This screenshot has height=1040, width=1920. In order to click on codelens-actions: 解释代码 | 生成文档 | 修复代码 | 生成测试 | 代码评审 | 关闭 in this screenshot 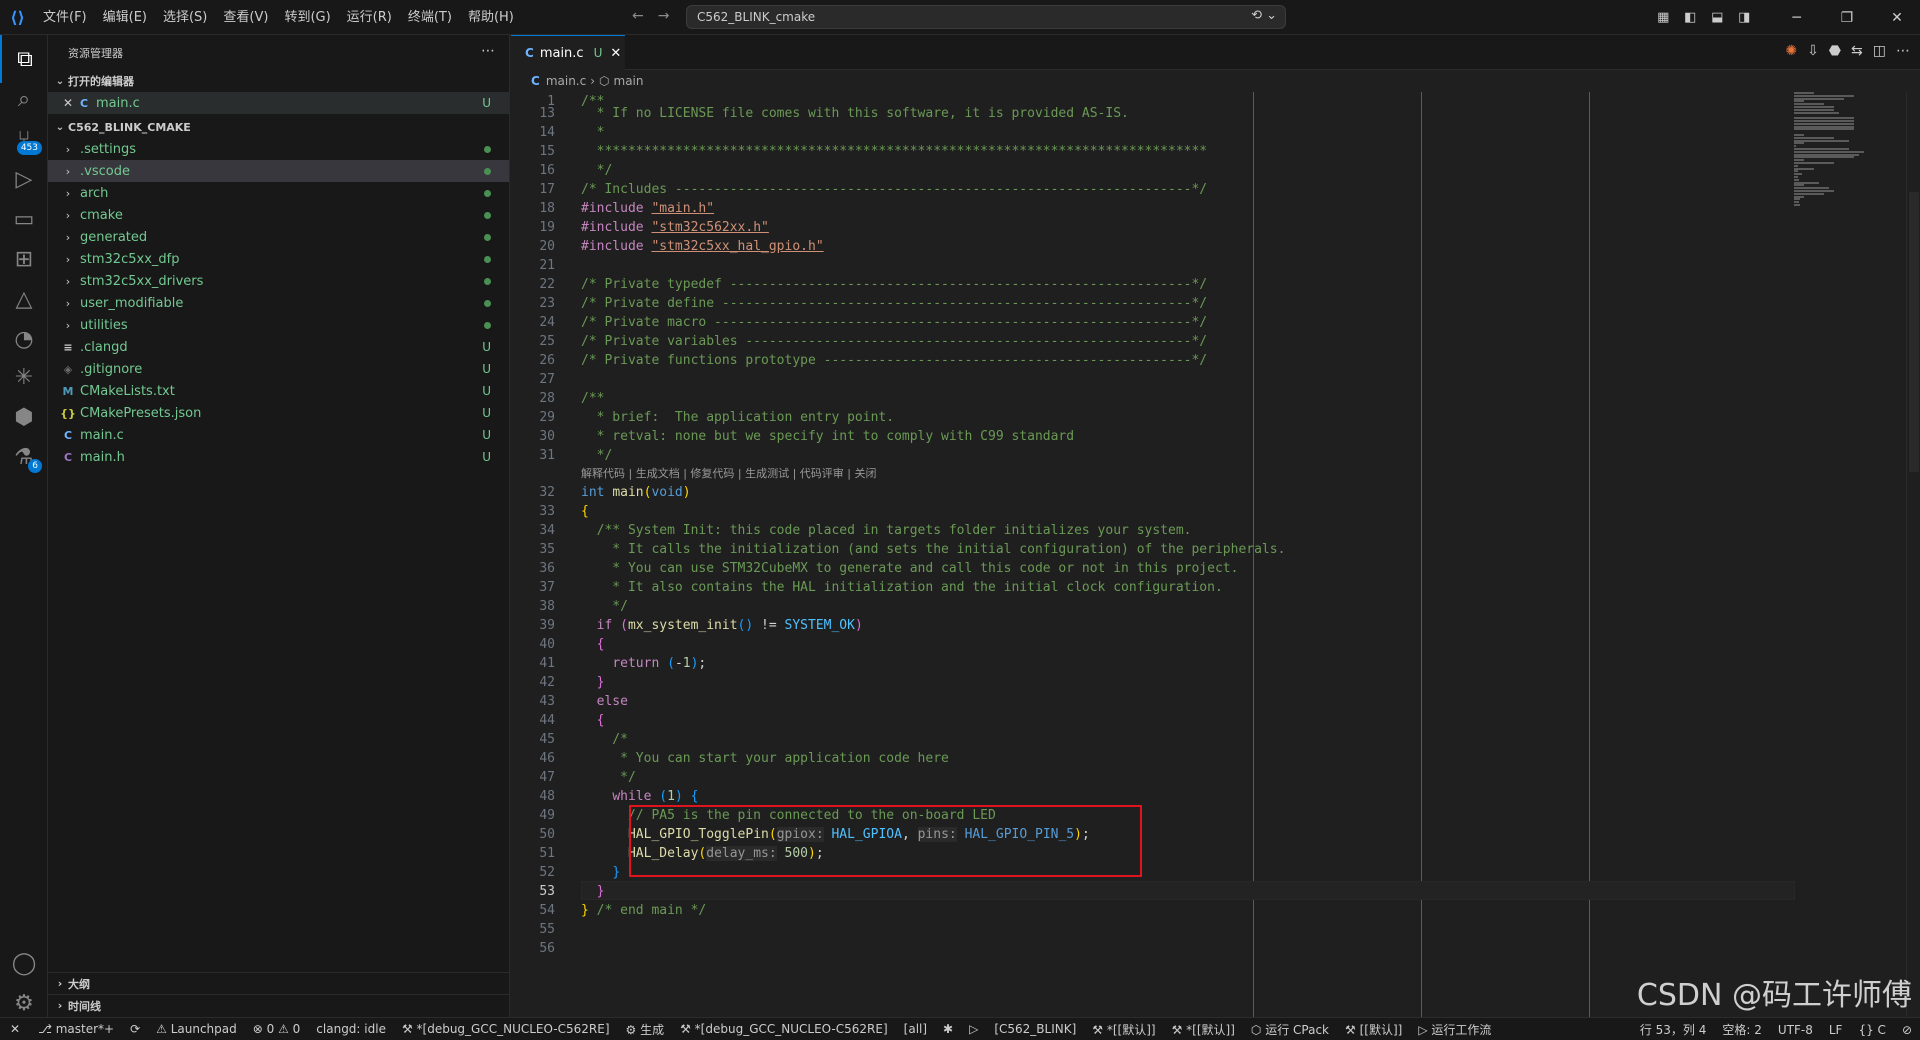, I will do `click(729, 473)`.